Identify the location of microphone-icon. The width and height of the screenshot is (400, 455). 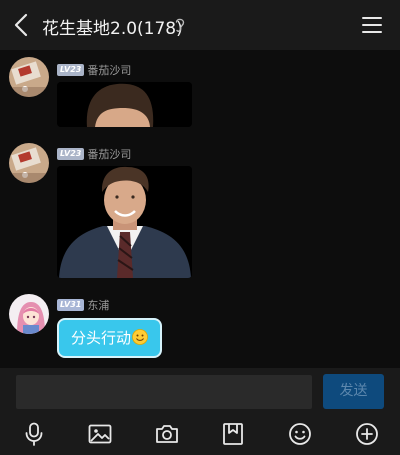
(34, 434).